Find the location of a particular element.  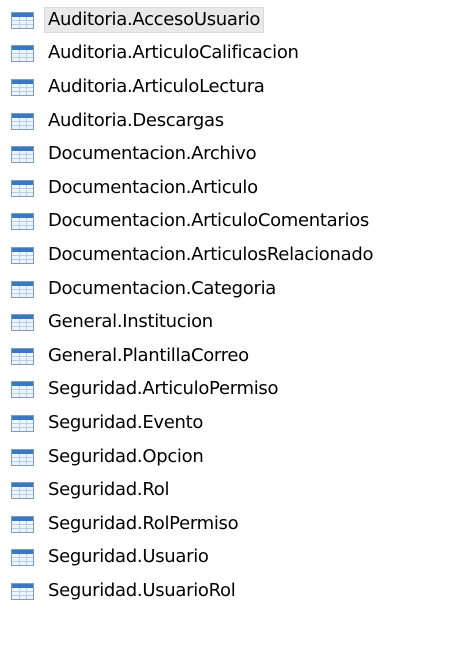

table-item-label: Documentacion.Categoria is located at coordinates (162, 288).